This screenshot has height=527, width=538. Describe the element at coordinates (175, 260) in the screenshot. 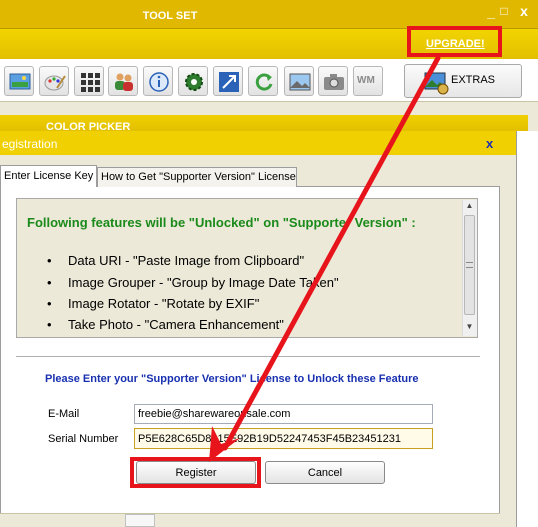

I see `feature-item: Data URI - "Paste Image from Clipboard"` at that location.